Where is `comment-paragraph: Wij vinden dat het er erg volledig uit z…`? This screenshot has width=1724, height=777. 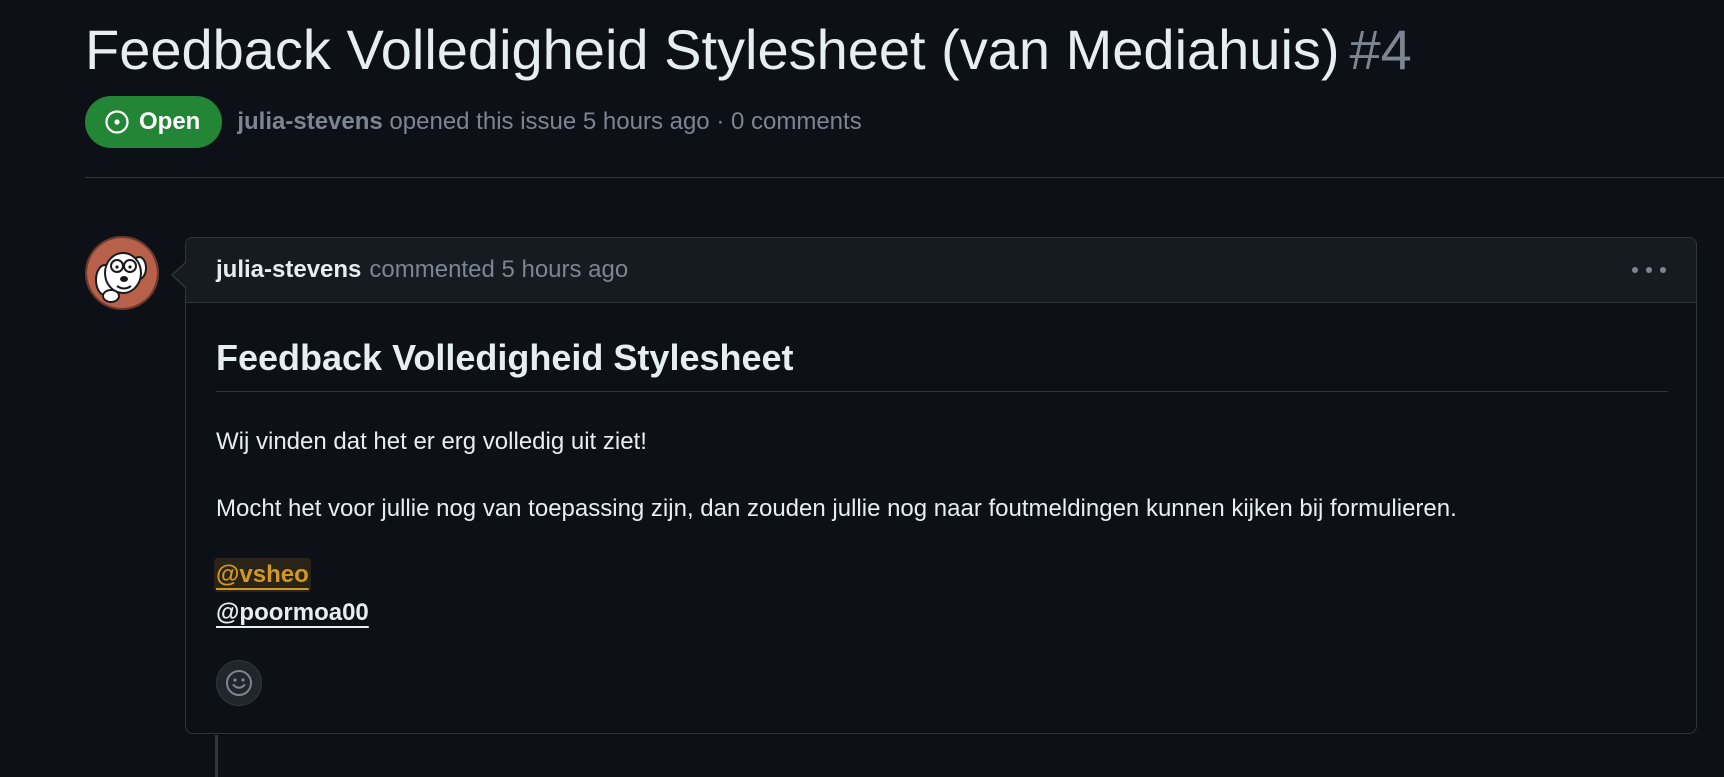 comment-paragraph: Wij vinden dat het er erg volledig uit z… is located at coordinates (431, 441).